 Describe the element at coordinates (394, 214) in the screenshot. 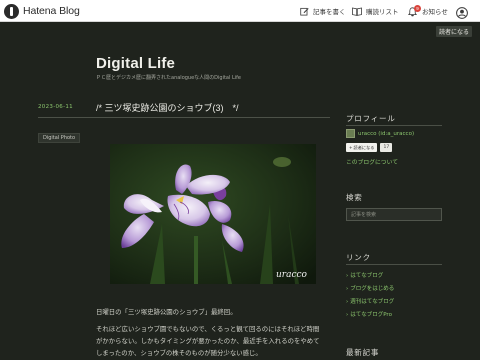

I see `search-input: 記事を検索` at that location.